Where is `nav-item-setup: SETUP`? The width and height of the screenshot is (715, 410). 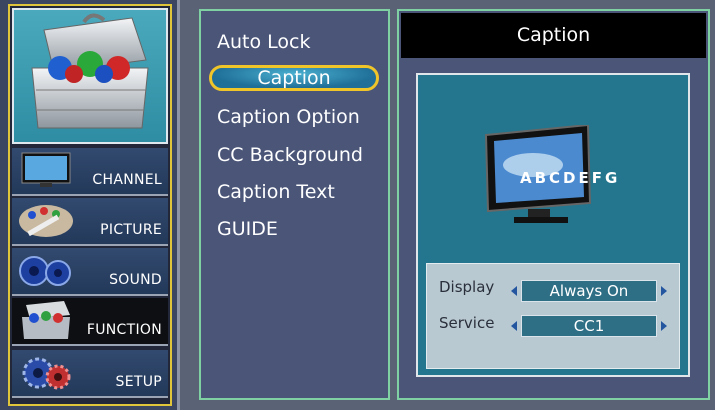
nav-item-setup: SETUP is located at coordinates (90, 374).